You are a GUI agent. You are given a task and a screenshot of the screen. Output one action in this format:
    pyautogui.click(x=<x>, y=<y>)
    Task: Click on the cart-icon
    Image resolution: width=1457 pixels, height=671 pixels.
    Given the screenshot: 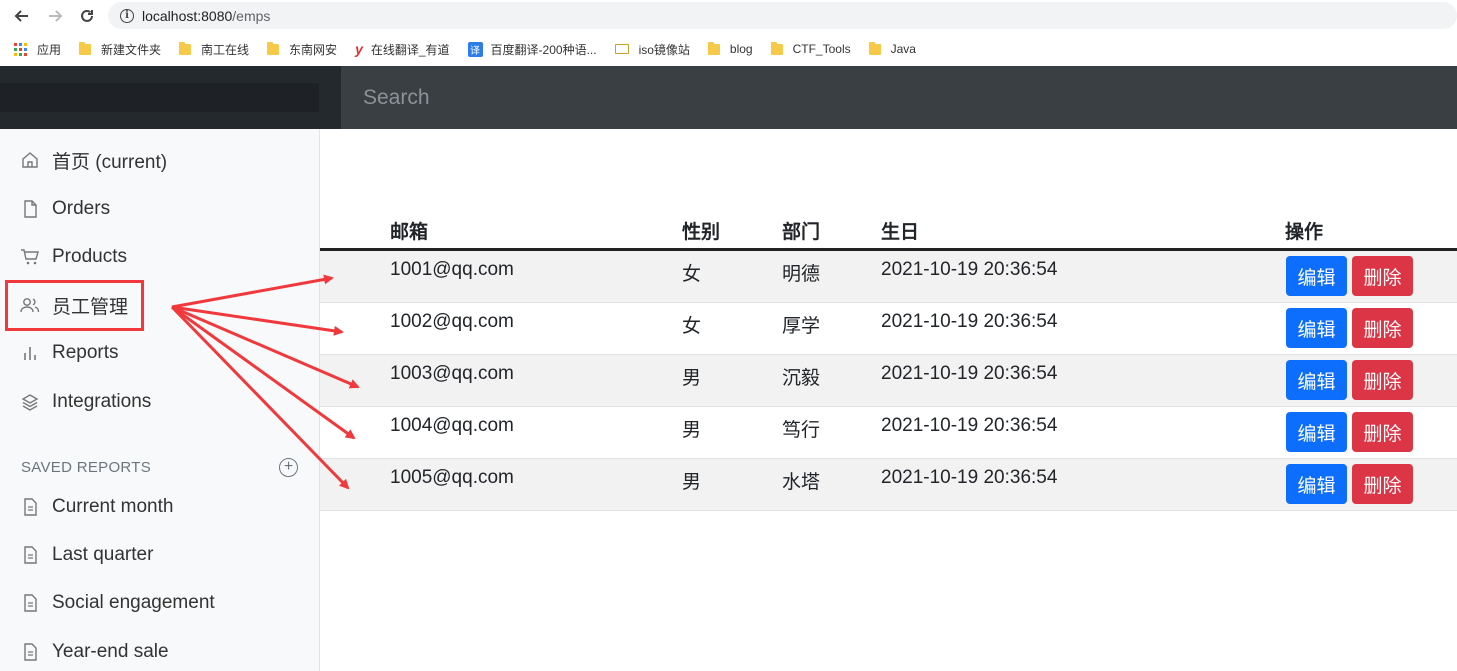 What is the action you would take?
    pyautogui.click(x=30, y=257)
    